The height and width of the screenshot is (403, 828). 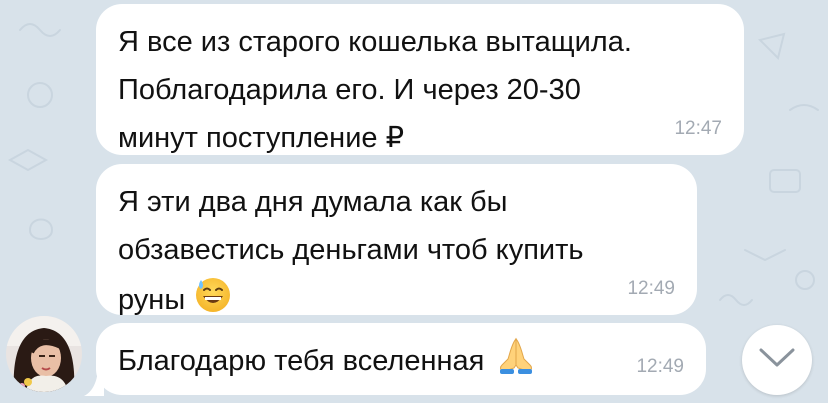 What do you see at coordinates (516, 362) in the screenshot?
I see `folded-hands-emoji` at bounding box center [516, 362].